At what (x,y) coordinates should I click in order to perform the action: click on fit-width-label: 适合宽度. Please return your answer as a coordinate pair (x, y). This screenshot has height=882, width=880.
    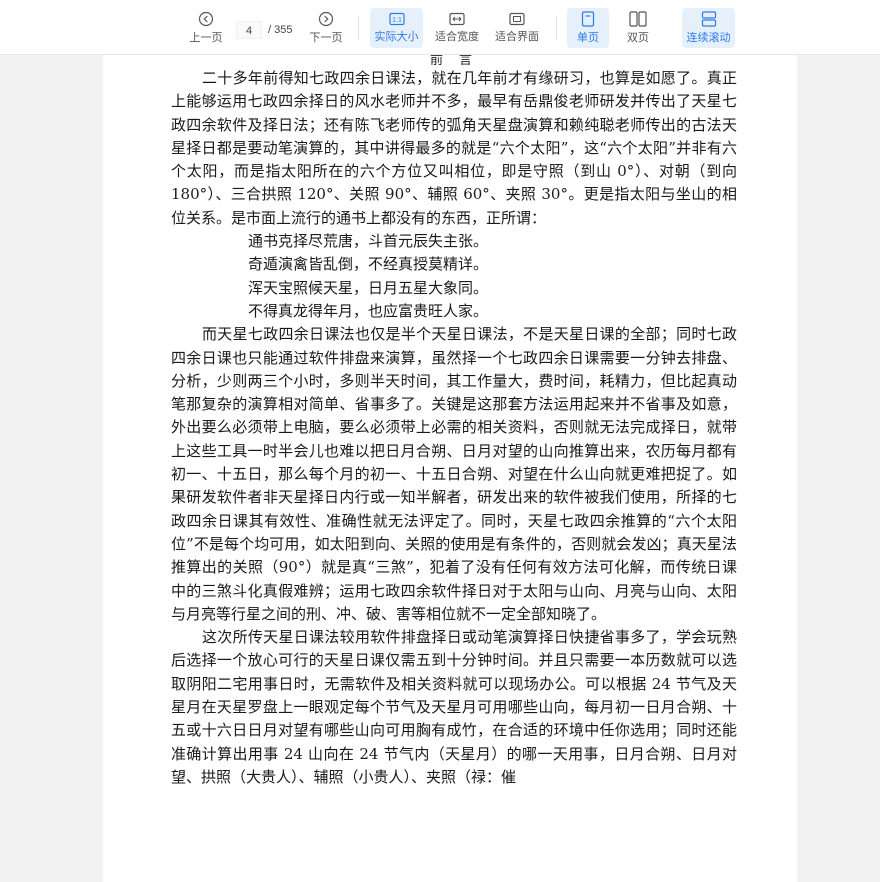
    Looking at the image, I should click on (457, 37).